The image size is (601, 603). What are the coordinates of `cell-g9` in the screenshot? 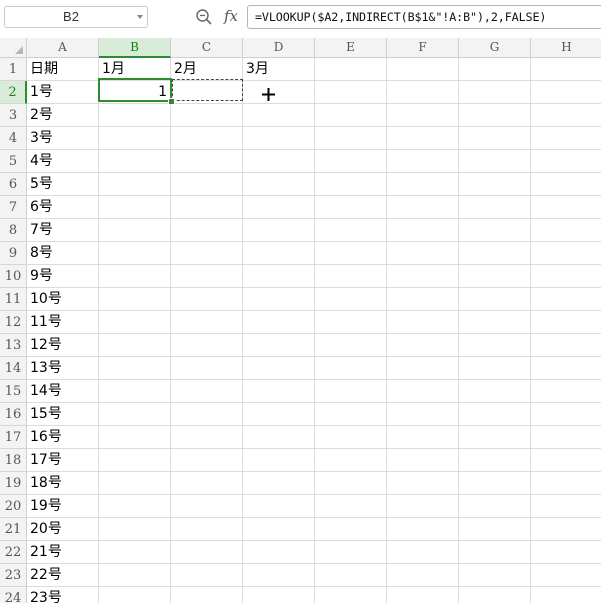 It's located at (495, 253).